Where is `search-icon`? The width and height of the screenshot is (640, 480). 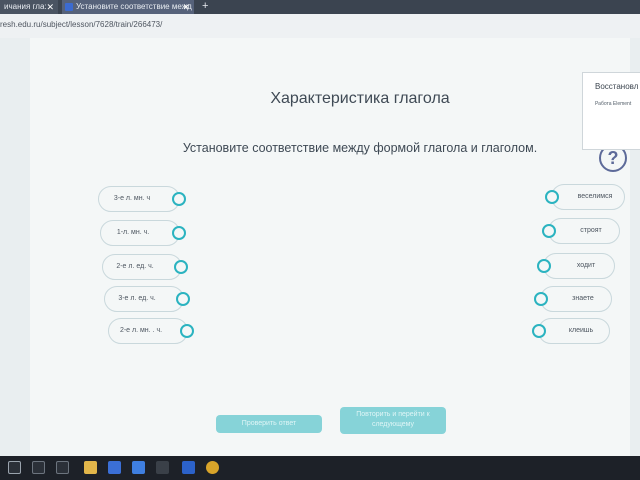 search-icon is located at coordinates (38, 467).